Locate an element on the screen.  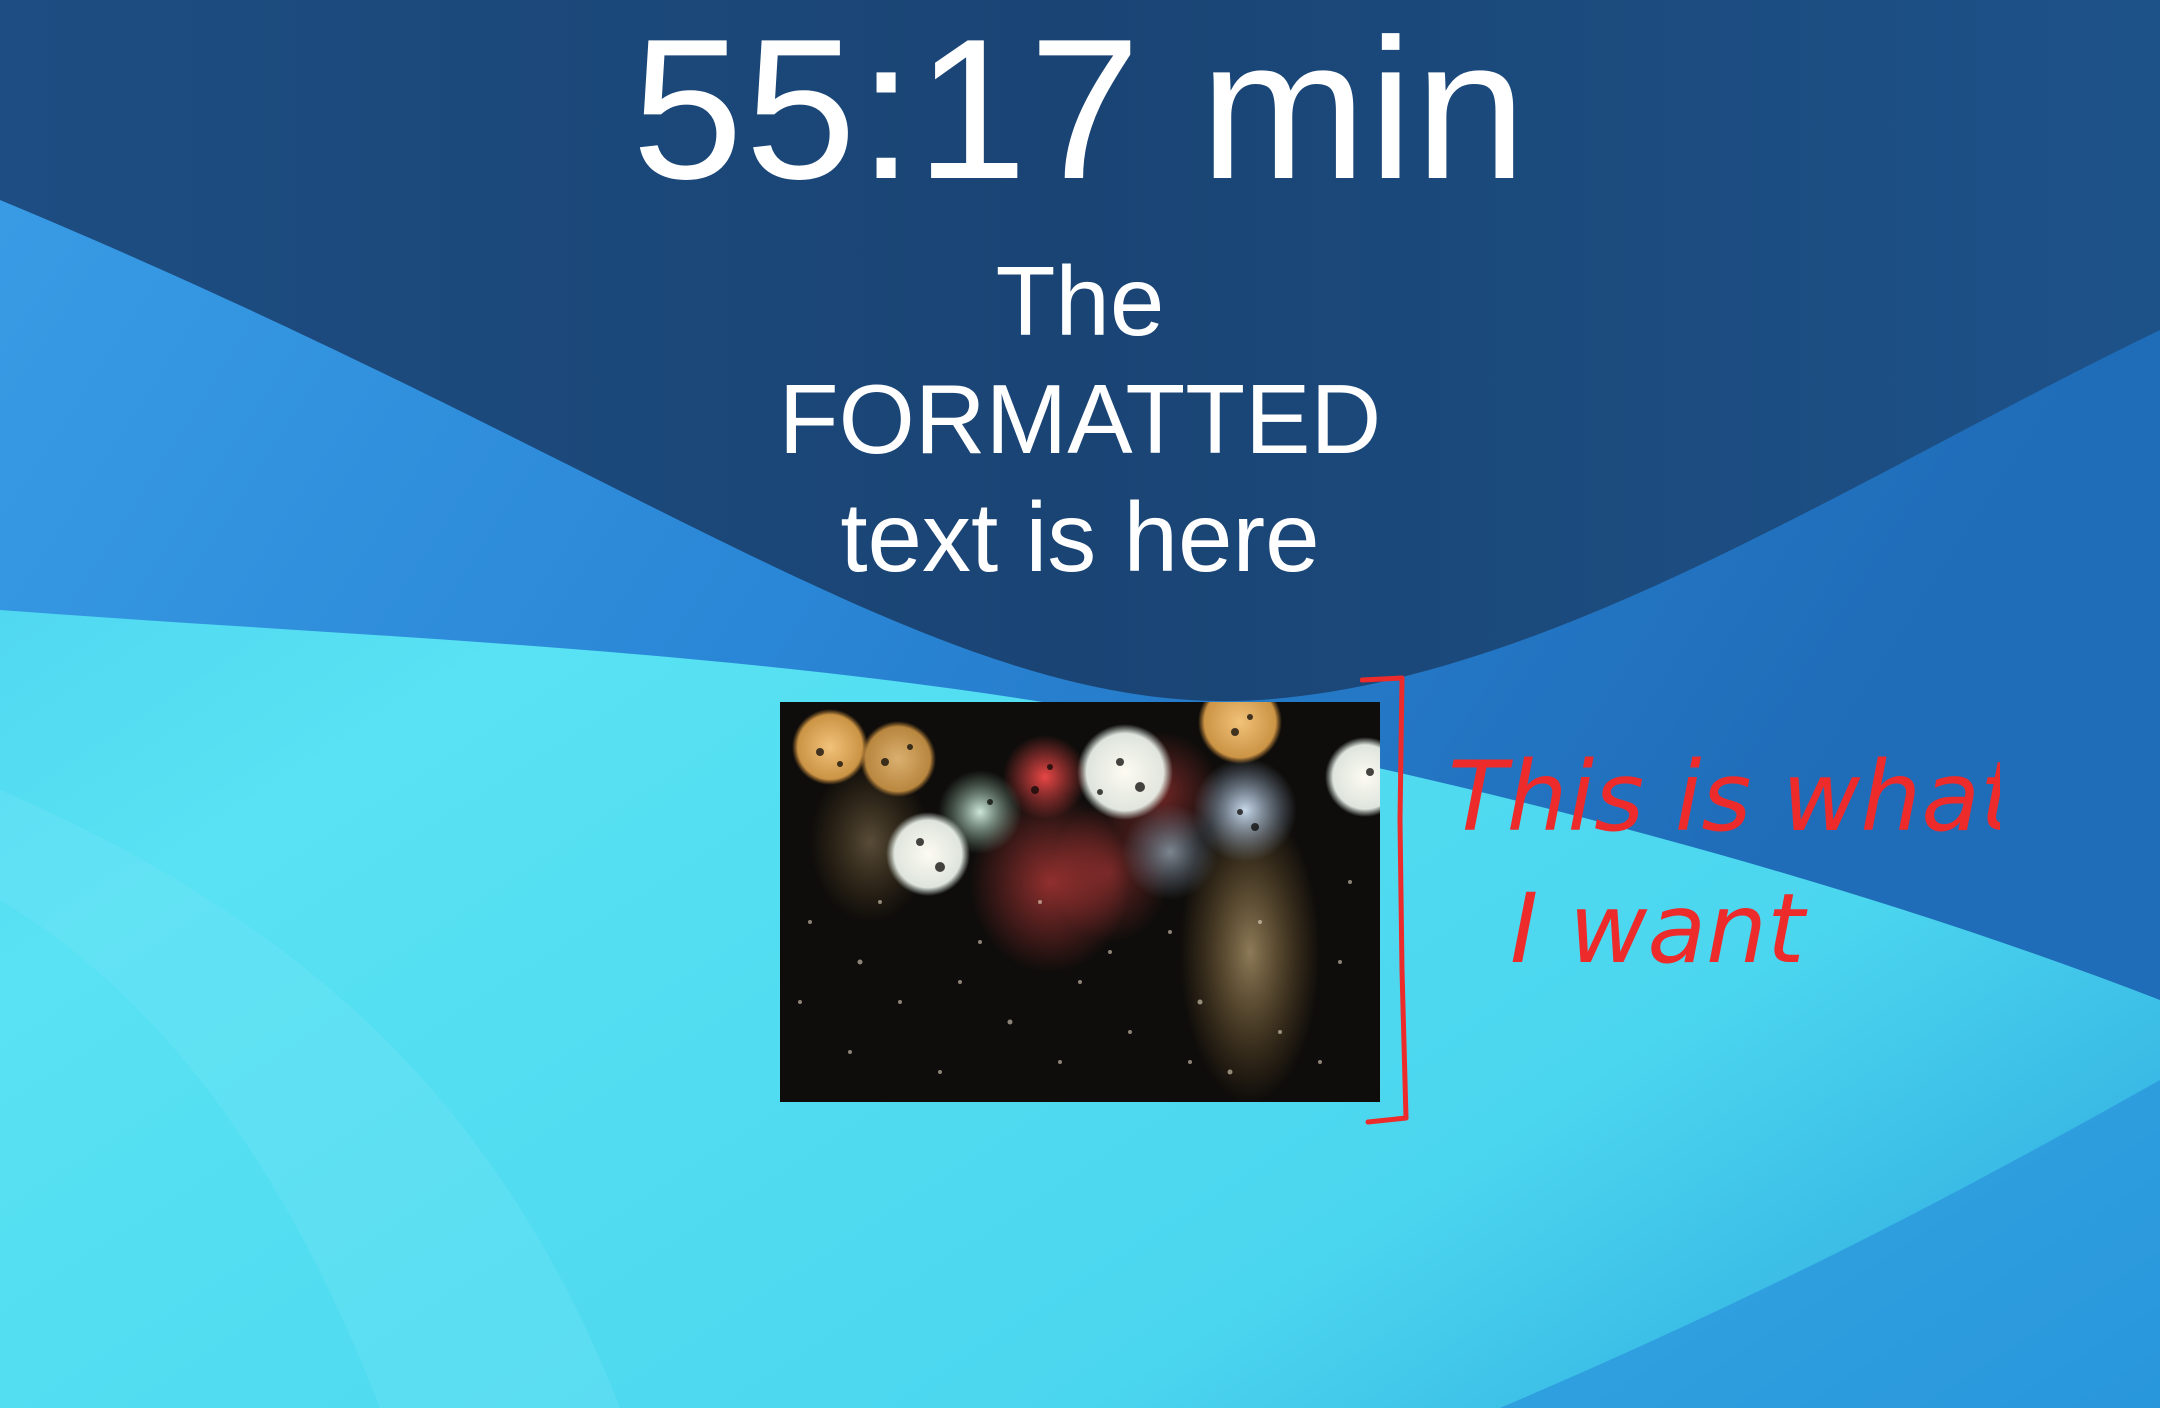
annotation-text-line1: This is what is located at coordinates (1724, 797).